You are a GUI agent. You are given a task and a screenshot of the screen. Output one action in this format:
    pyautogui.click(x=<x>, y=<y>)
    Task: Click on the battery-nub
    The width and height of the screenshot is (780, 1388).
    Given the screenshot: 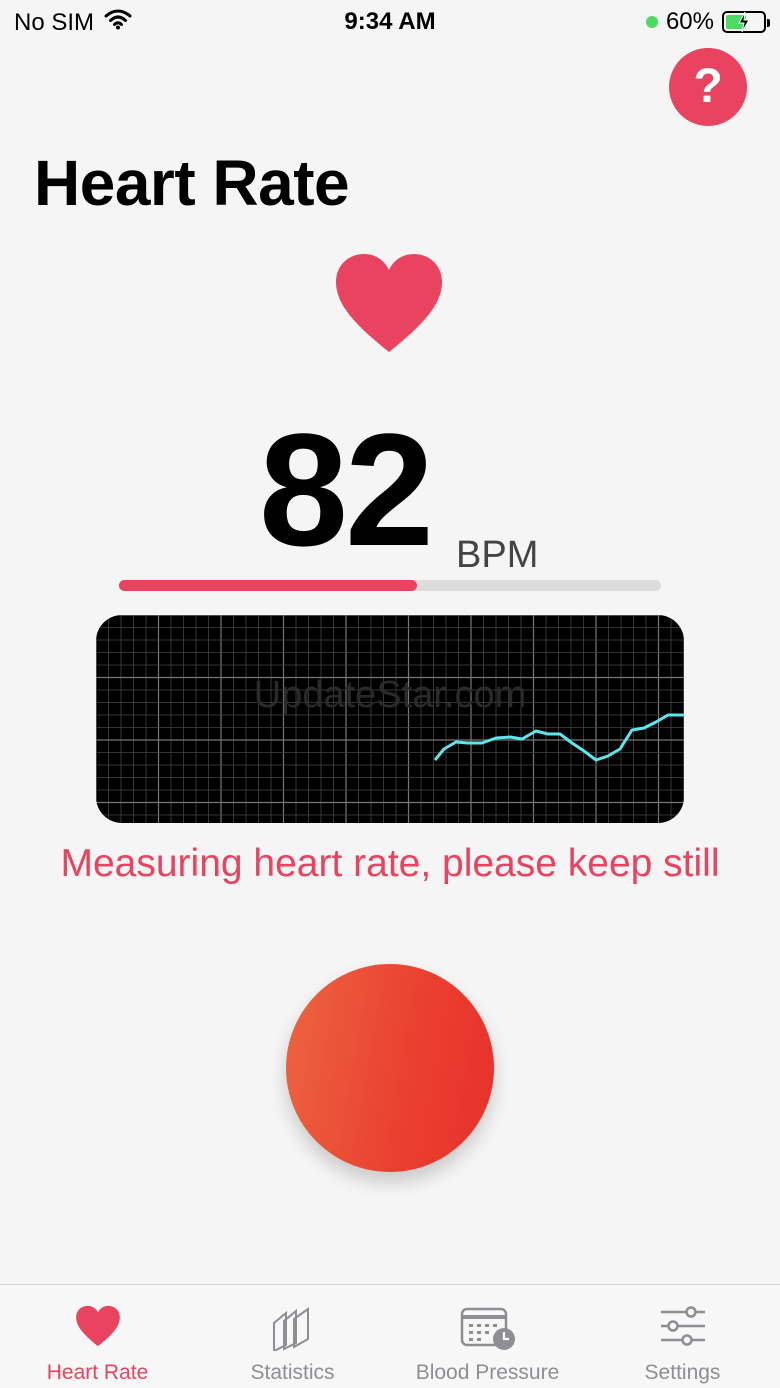 What is the action you would take?
    pyautogui.click(x=768, y=23)
    